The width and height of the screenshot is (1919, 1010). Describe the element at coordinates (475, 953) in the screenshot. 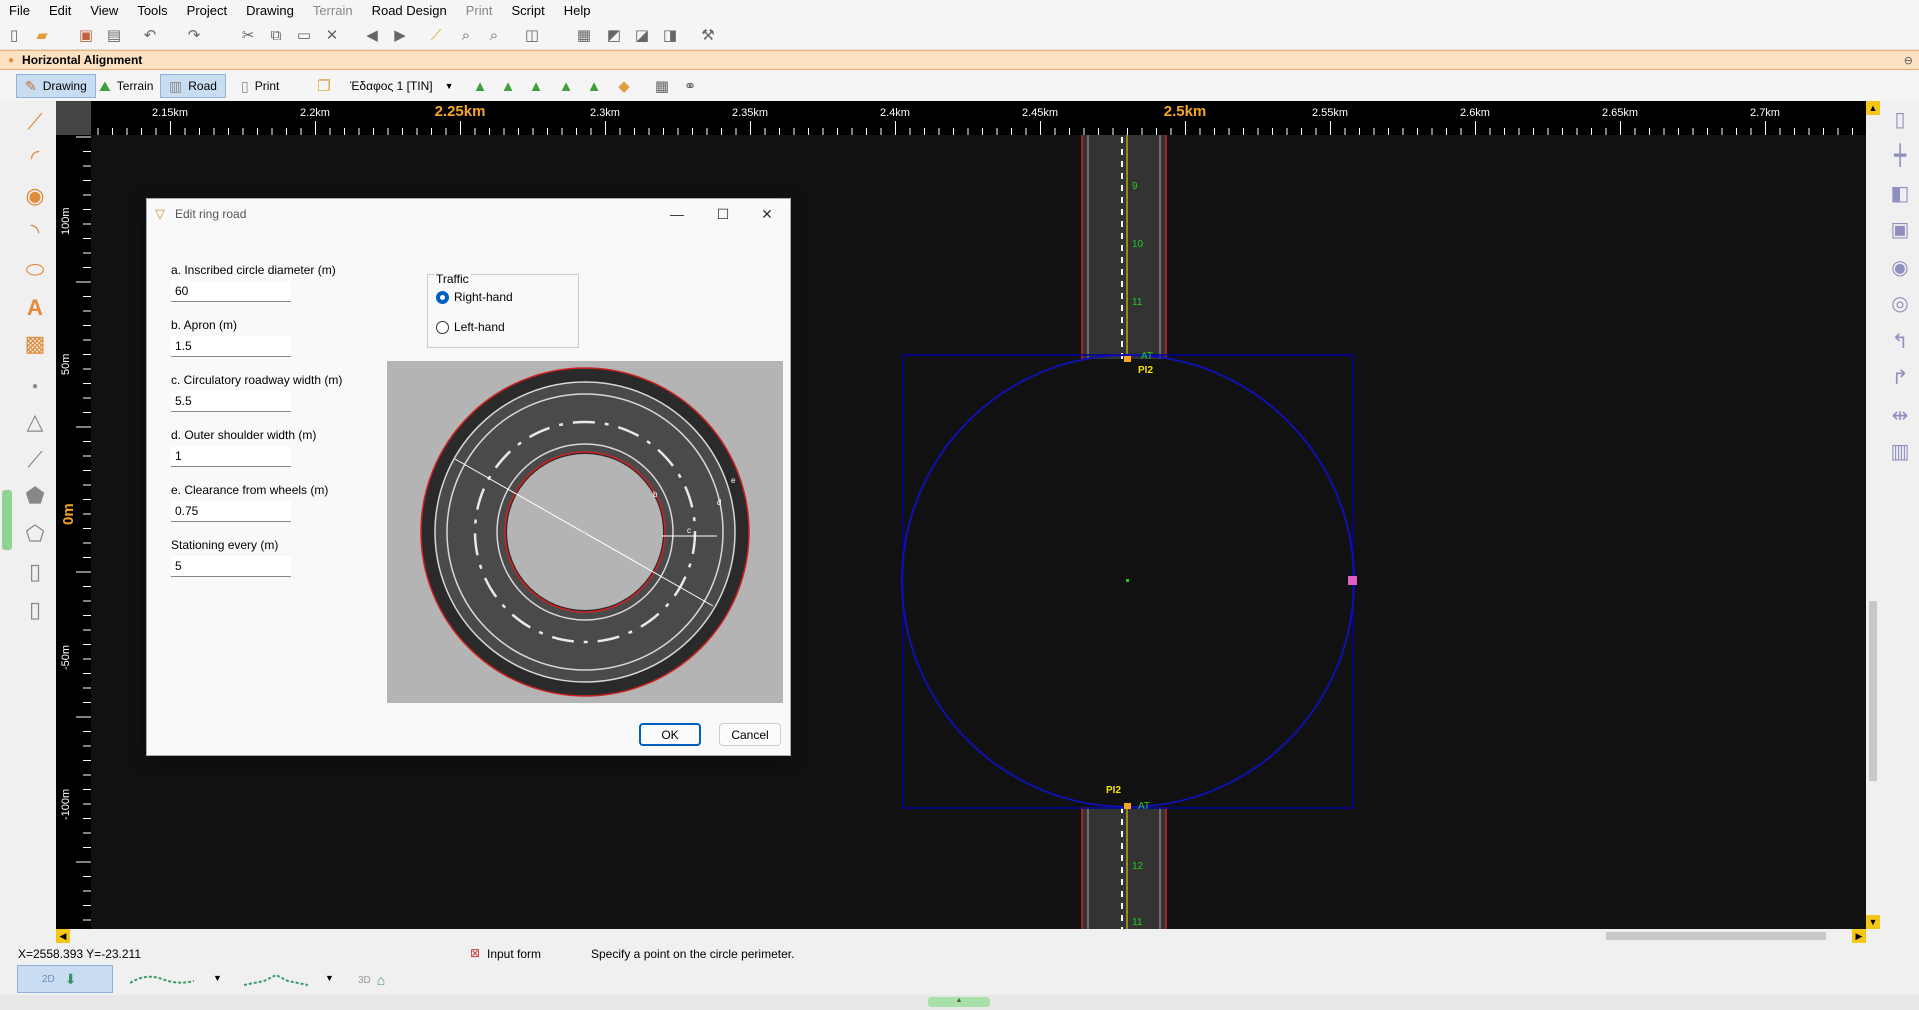

I see `input-form-icon: ⊠` at that location.